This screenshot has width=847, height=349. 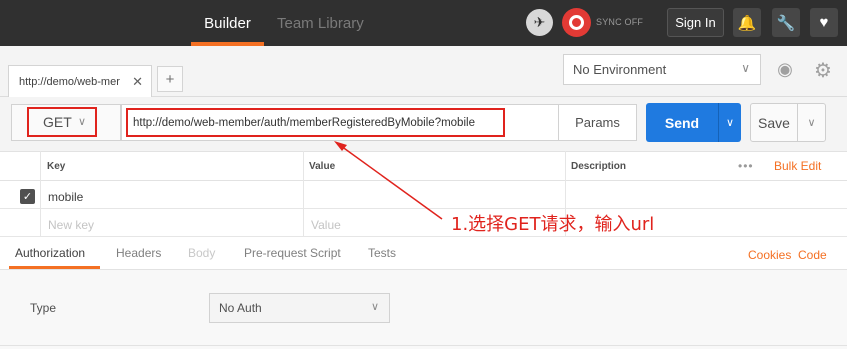 What do you see at coordinates (320, 23) in the screenshot?
I see `tab-team-library: Team Library` at bounding box center [320, 23].